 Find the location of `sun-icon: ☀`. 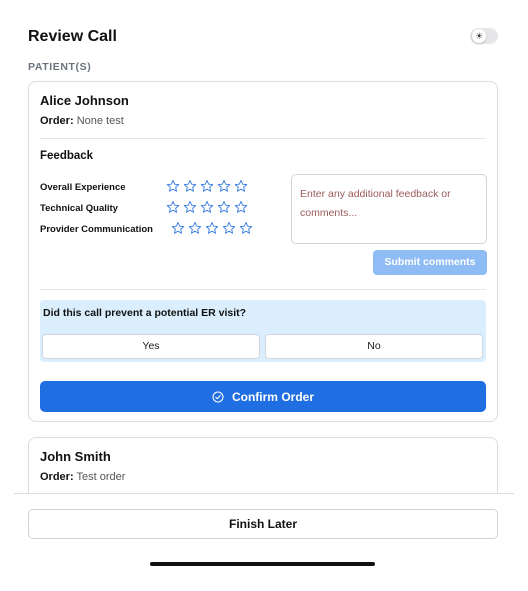

sun-icon: ☀ is located at coordinates (479, 36).